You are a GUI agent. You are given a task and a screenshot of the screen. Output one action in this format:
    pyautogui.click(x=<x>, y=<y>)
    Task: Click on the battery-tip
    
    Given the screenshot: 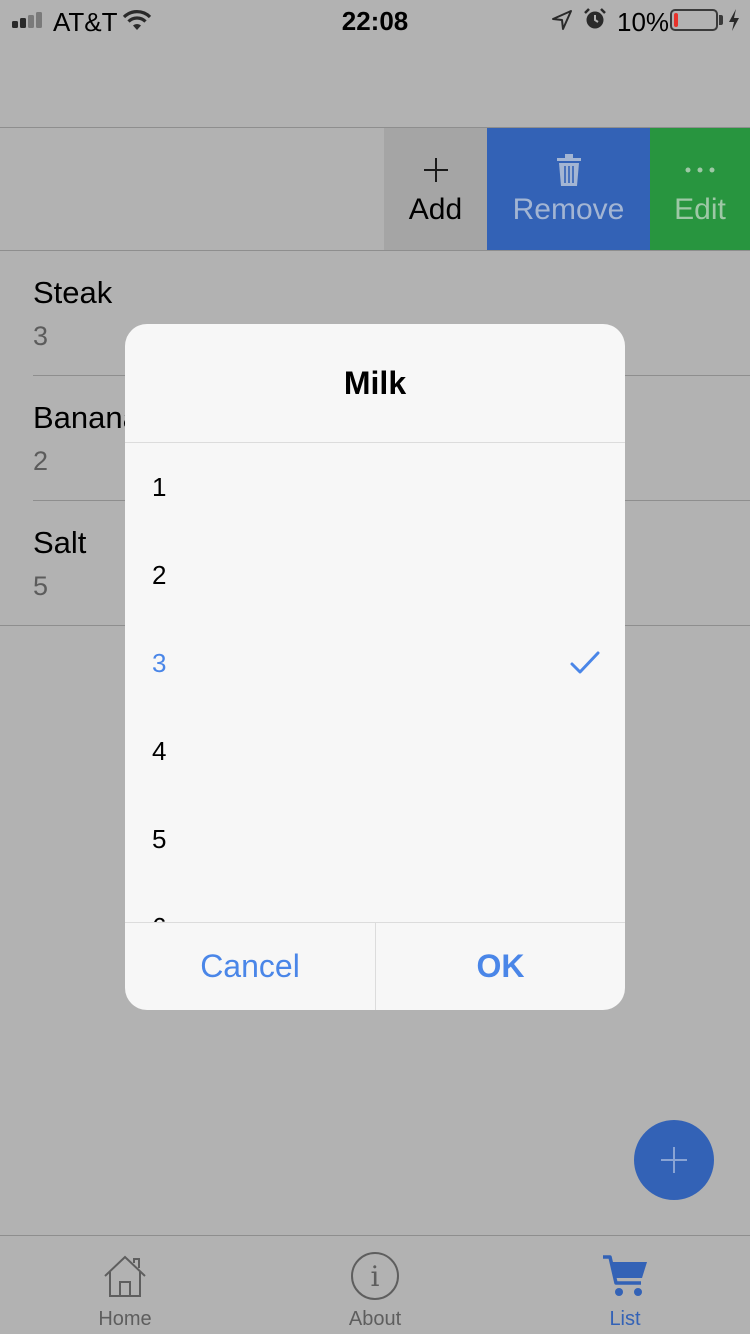 What is the action you would take?
    pyautogui.click(x=721, y=20)
    